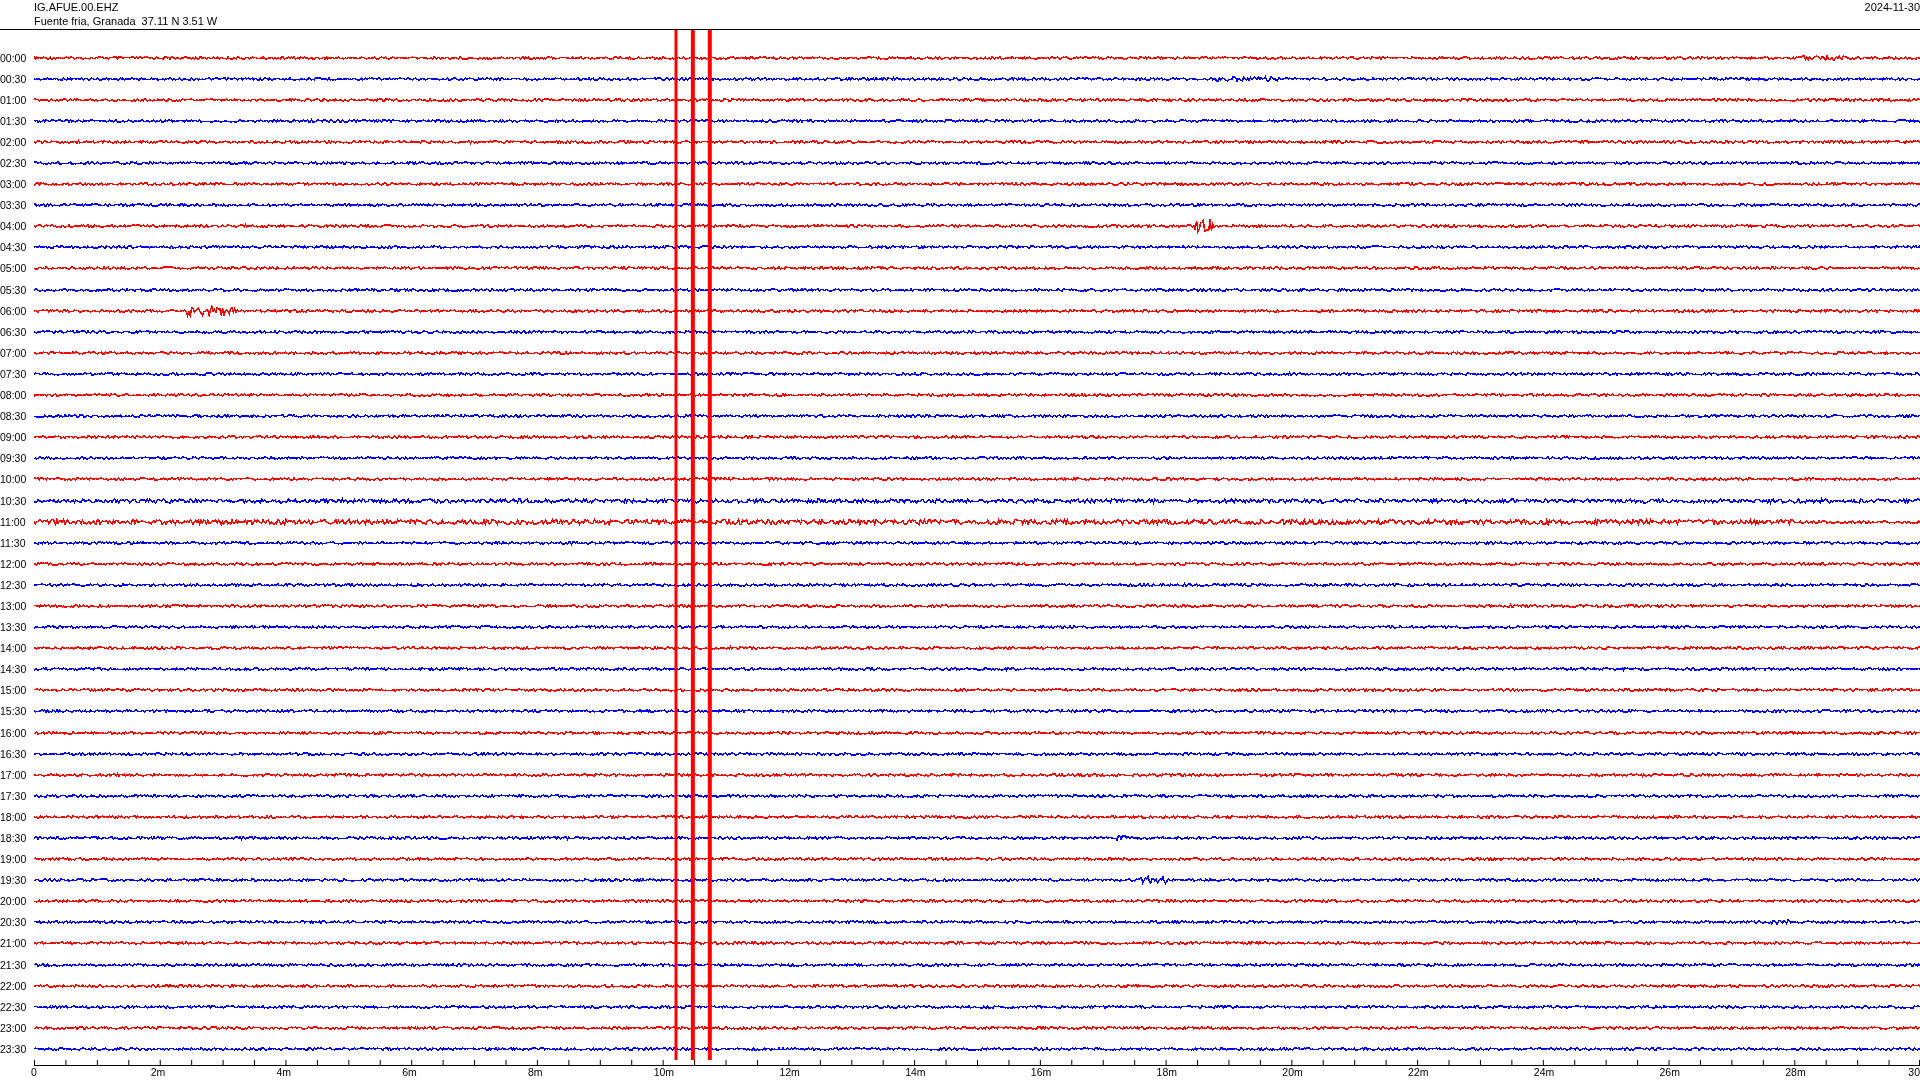 The image size is (1920, 1080). What do you see at coordinates (14, 880) in the screenshot?
I see `time-label: 19:30` at bounding box center [14, 880].